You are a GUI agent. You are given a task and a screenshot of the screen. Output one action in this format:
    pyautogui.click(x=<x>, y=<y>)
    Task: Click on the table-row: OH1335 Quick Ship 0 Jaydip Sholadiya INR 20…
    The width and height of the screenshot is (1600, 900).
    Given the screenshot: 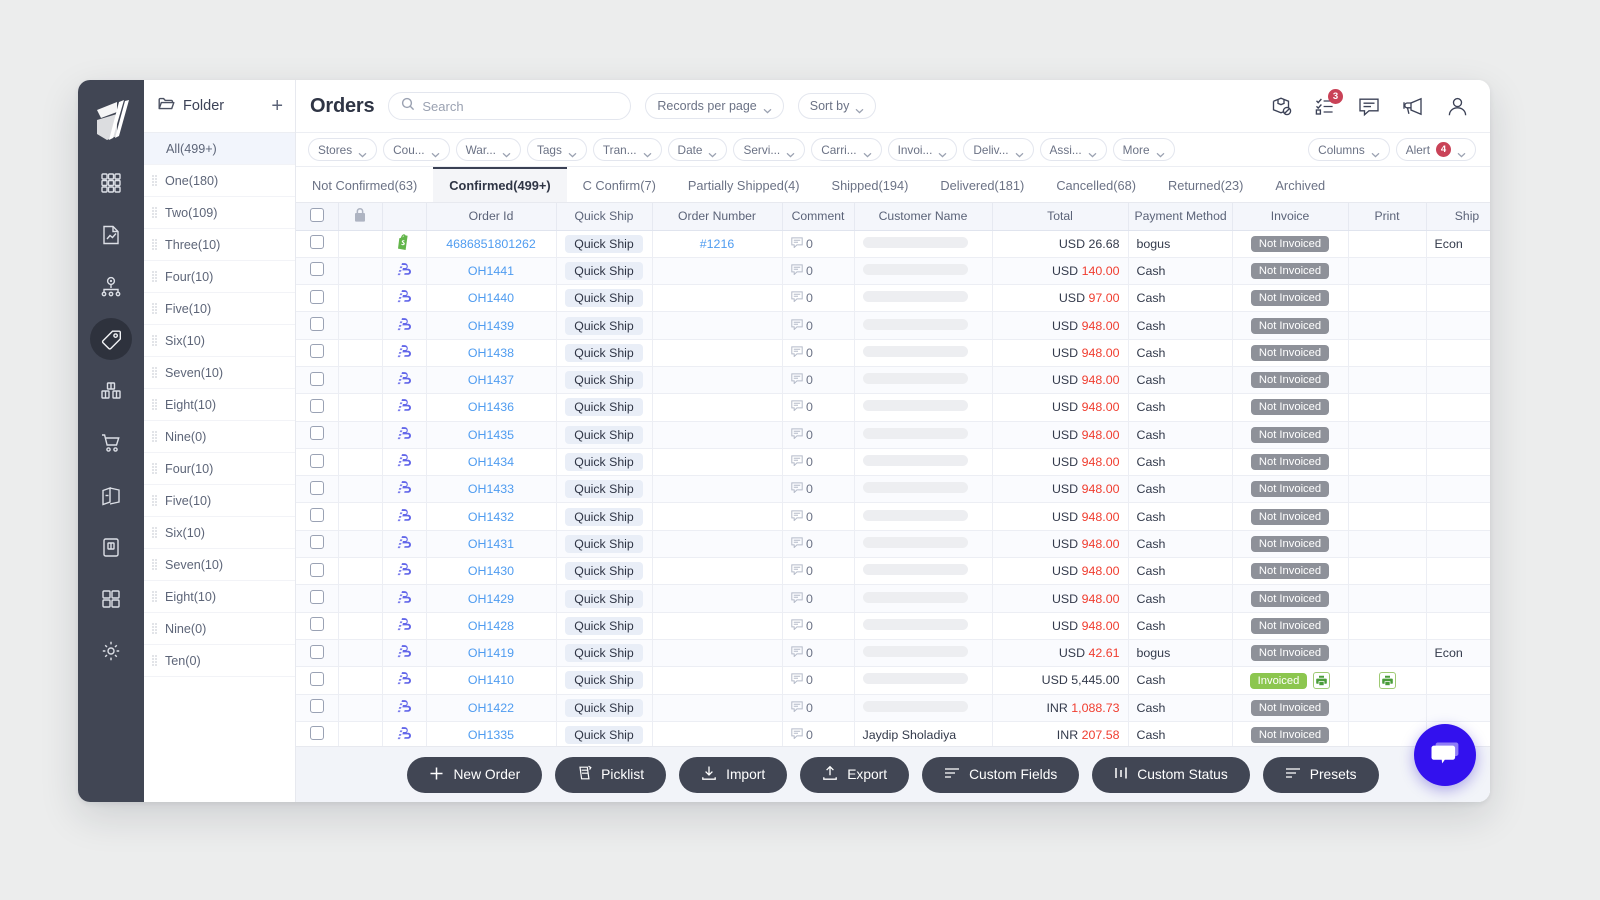 What is the action you would take?
    pyautogui.click(x=893, y=735)
    